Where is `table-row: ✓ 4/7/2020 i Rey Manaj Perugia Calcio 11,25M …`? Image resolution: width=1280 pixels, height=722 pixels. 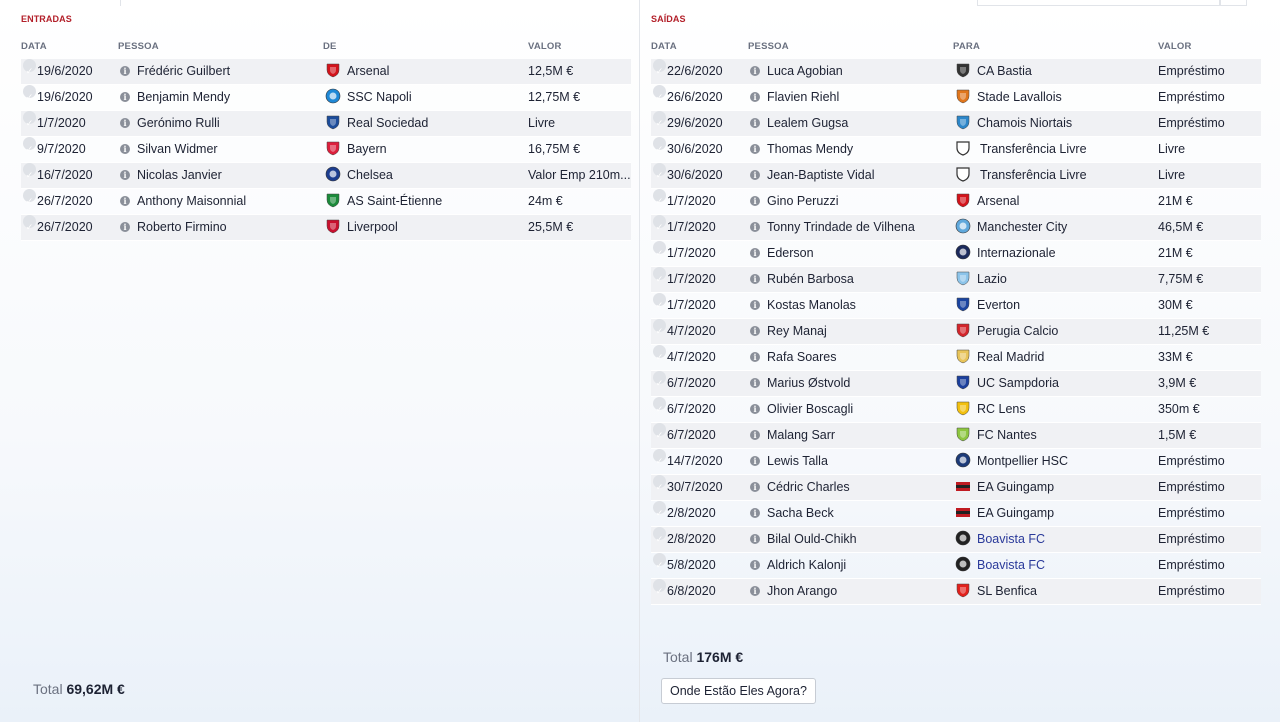 table-row: ✓ 4/7/2020 i Rey Manaj Perugia Calcio 11,25M … is located at coordinates (956, 332).